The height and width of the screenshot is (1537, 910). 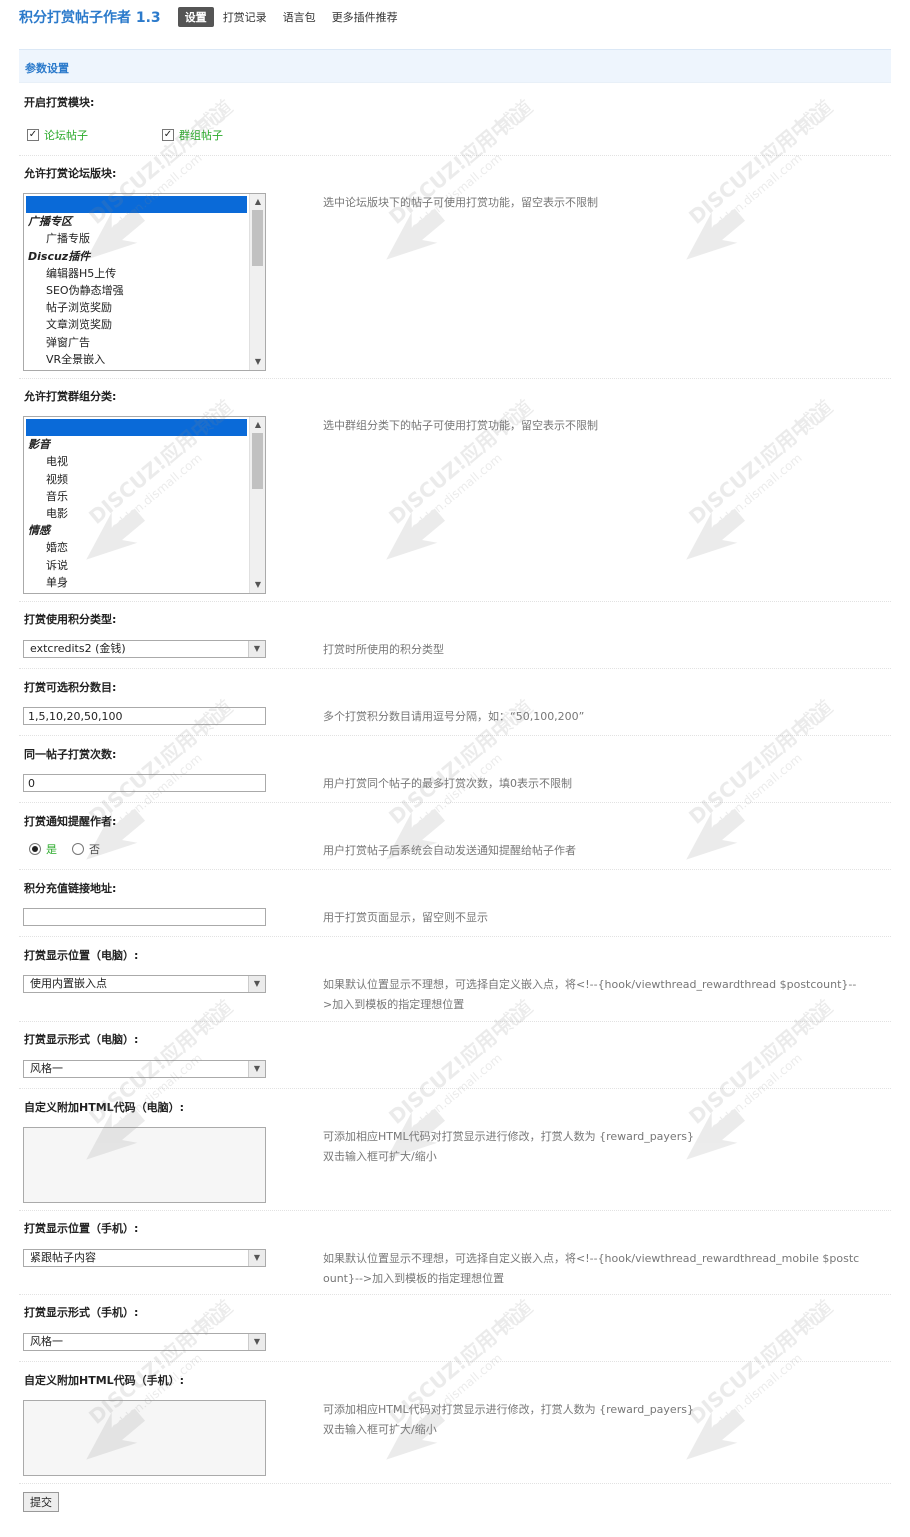 I want to click on times-label: 同一帖子打赏次数:, so click(x=70, y=754).